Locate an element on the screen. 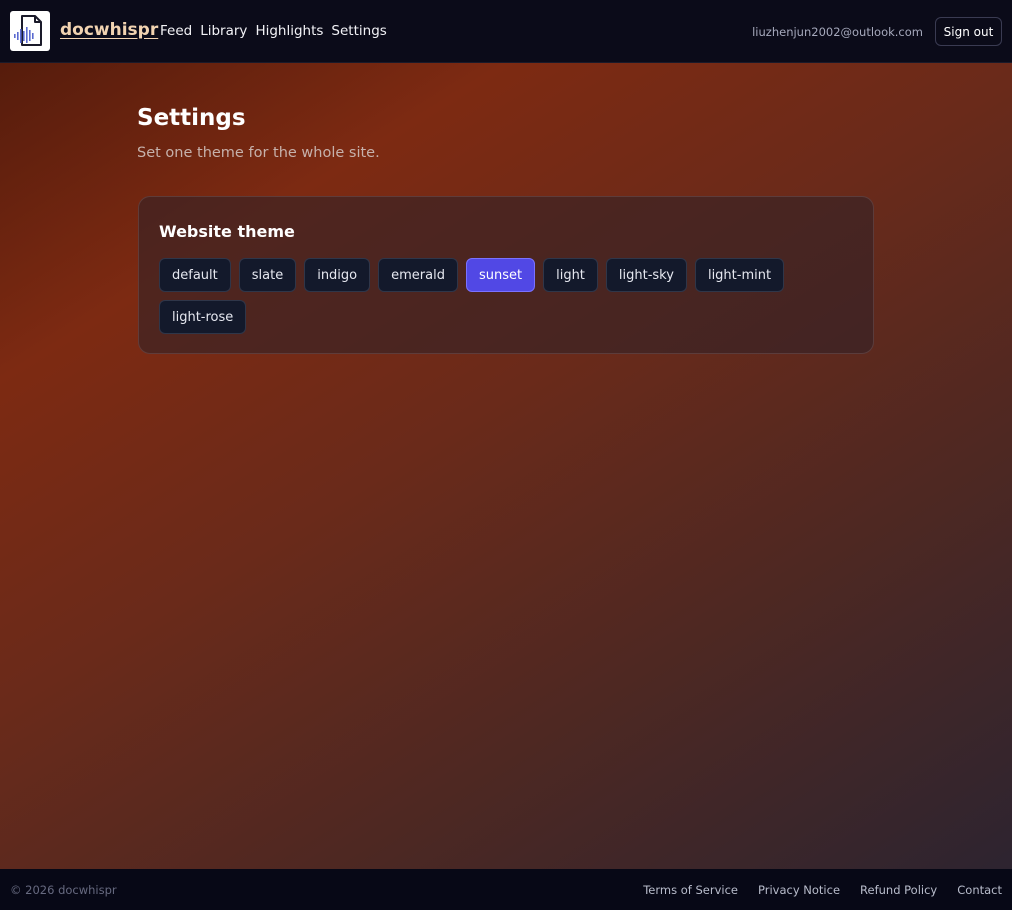 This screenshot has width=1012, height=910. main-nav: Feed Library Highlights Settings is located at coordinates (273, 31).